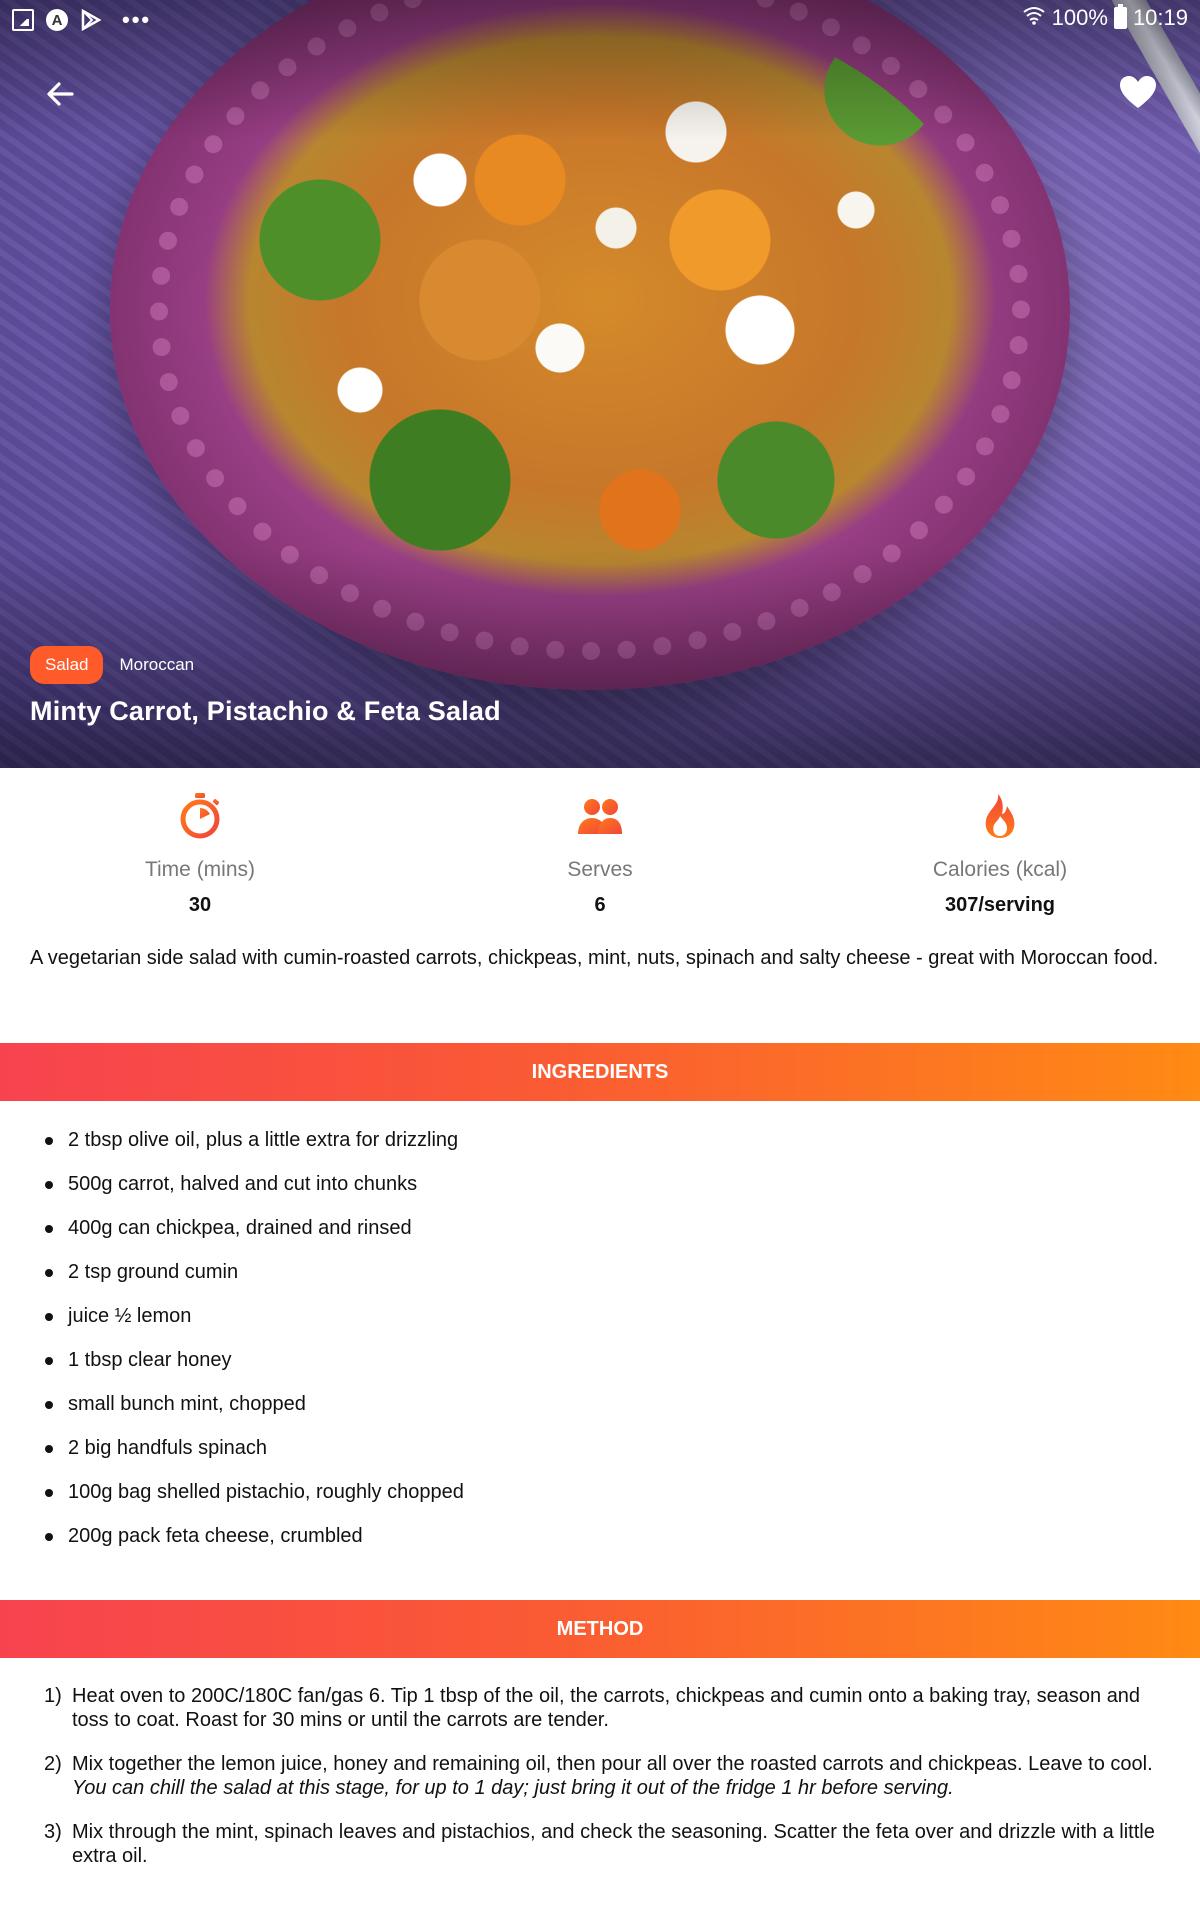  Describe the element at coordinates (200, 816) in the screenshot. I see `stopwatch-icon` at that location.